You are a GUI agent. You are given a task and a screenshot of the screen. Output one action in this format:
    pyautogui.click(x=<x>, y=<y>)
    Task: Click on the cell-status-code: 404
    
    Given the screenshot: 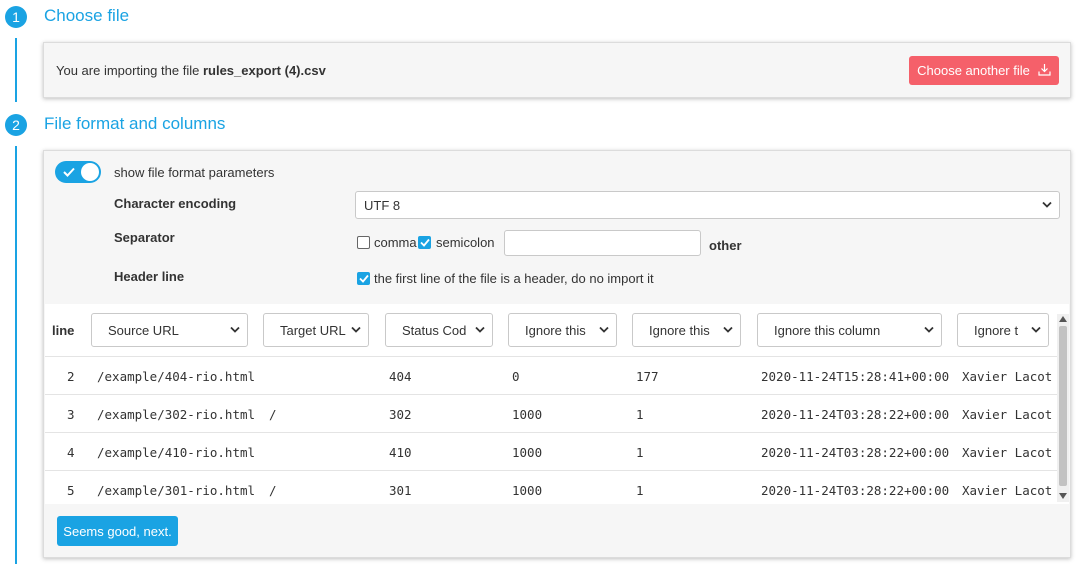 What is the action you would take?
    pyautogui.click(x=400, y=376)
    